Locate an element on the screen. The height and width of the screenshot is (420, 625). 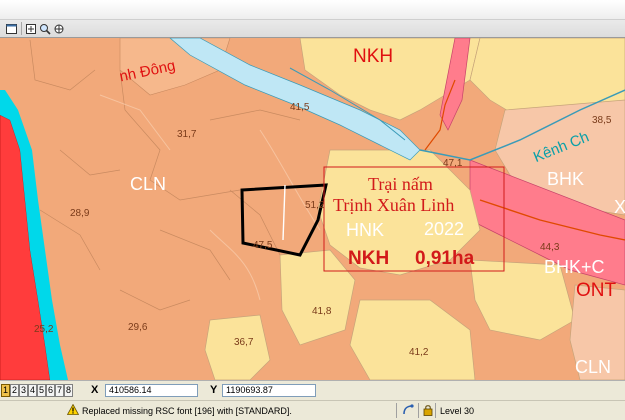
toolbar-separator is located at coordinates (21, 28).